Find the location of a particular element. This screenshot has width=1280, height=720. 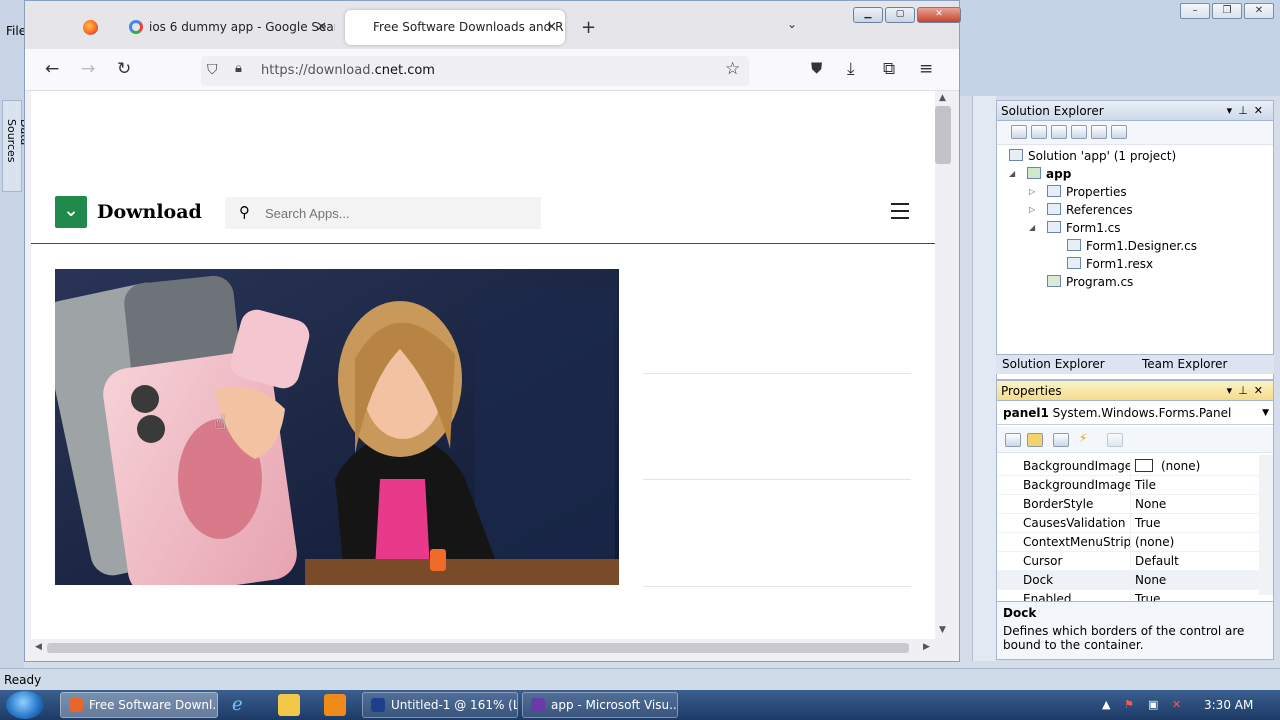

tab-cnet-active: Free Software Downloads and R ✕ is located at coordinates (455, 27).